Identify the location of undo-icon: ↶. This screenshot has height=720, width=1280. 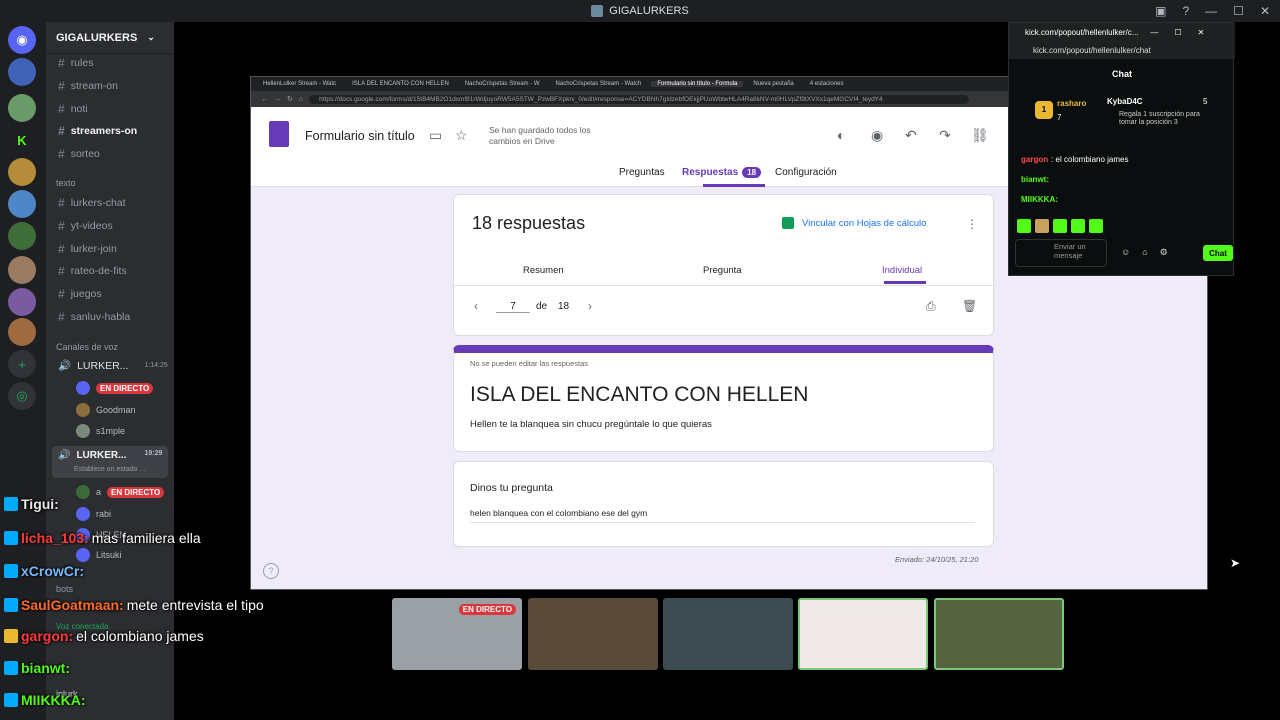
(911, 135).